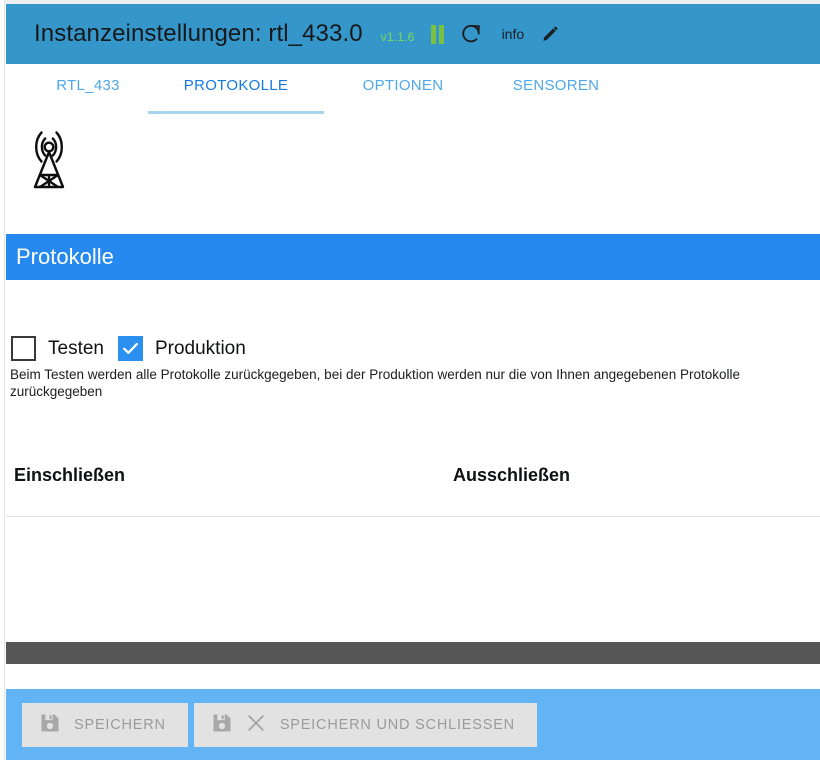 The width and height of the screenshot is (820, 760). I want to click on save-and-close-button: SPEICHERN UND SCHLIESSEN, so click(365, 724).